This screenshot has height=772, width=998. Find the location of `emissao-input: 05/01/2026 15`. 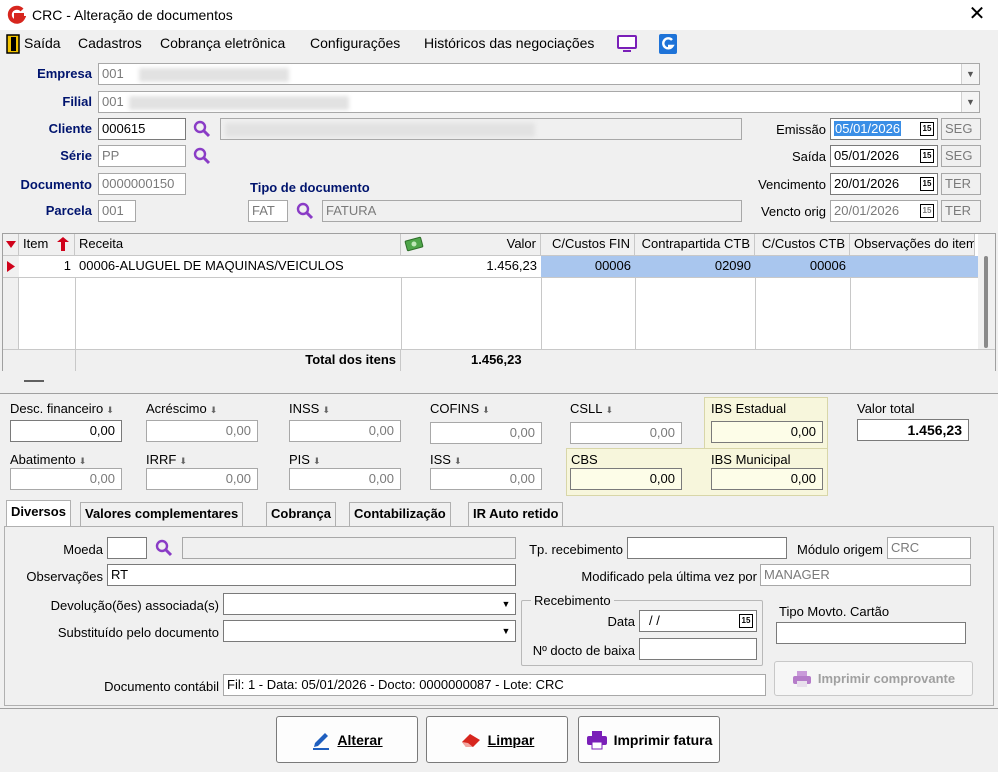

emissao-input: 05/01/2026 15 is located at coordinates (884, 129).